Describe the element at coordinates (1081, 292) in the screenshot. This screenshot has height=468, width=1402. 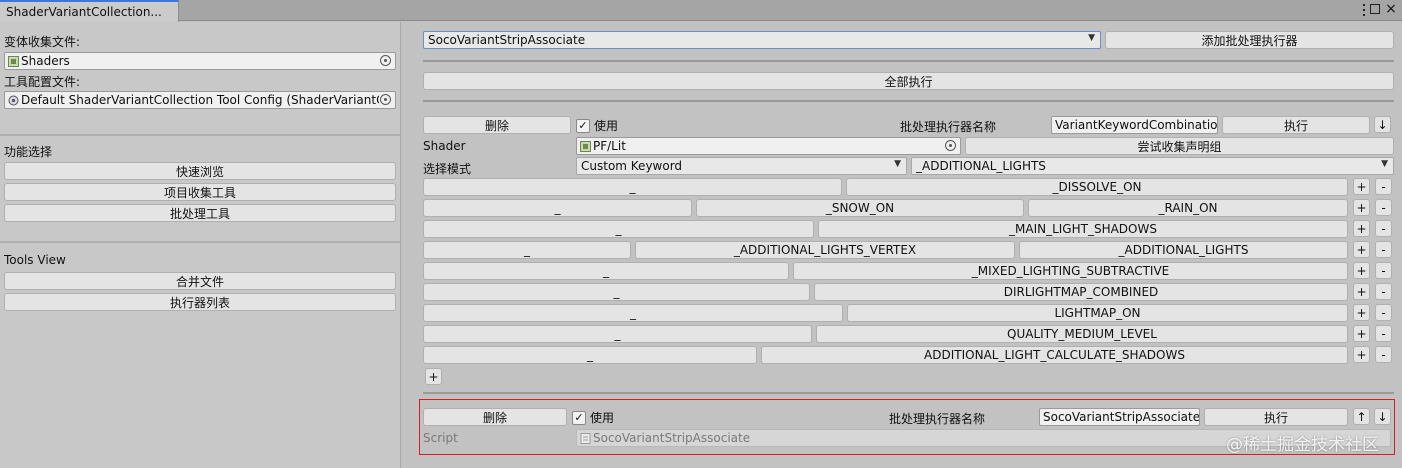
I see `keyword-button: DIRLIGHTMAP_COMBINED` at that location.